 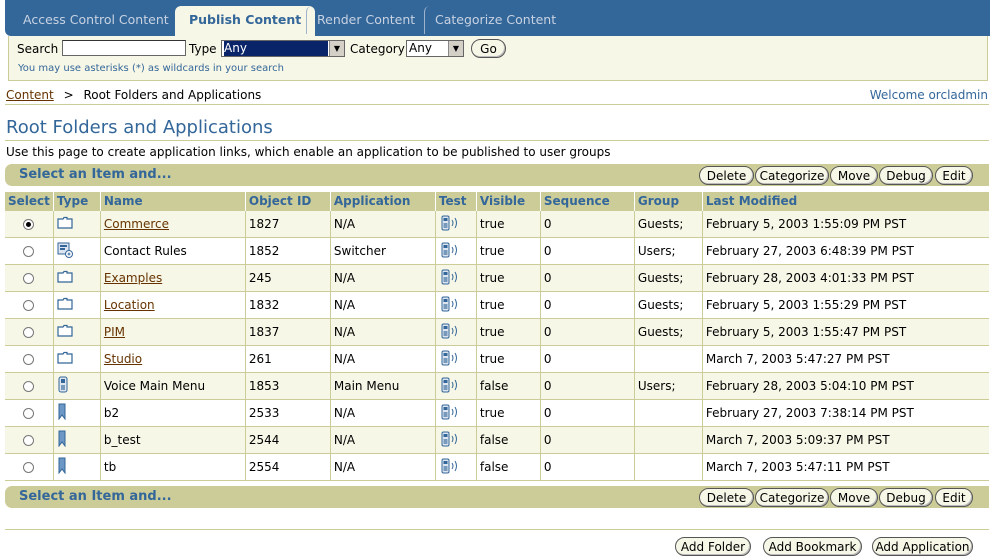 I want to click on tab-publish-content: Publish Content, so click(x=245, y=21).